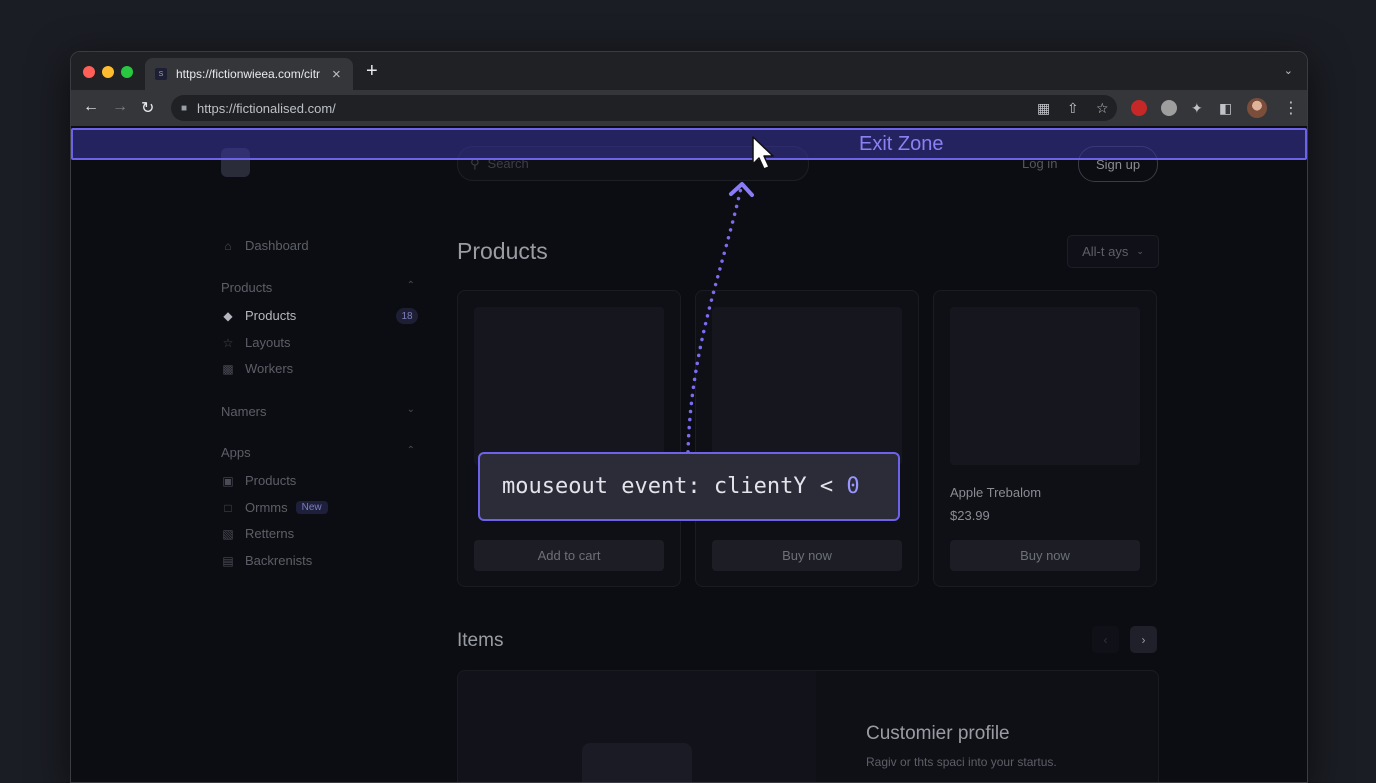 This screenshot has height=783, width=1376. What do you see at coordinates (1073, 108) in the screenshot?
I see `share-icon: ⇧` at bounding box center [1073, 108].